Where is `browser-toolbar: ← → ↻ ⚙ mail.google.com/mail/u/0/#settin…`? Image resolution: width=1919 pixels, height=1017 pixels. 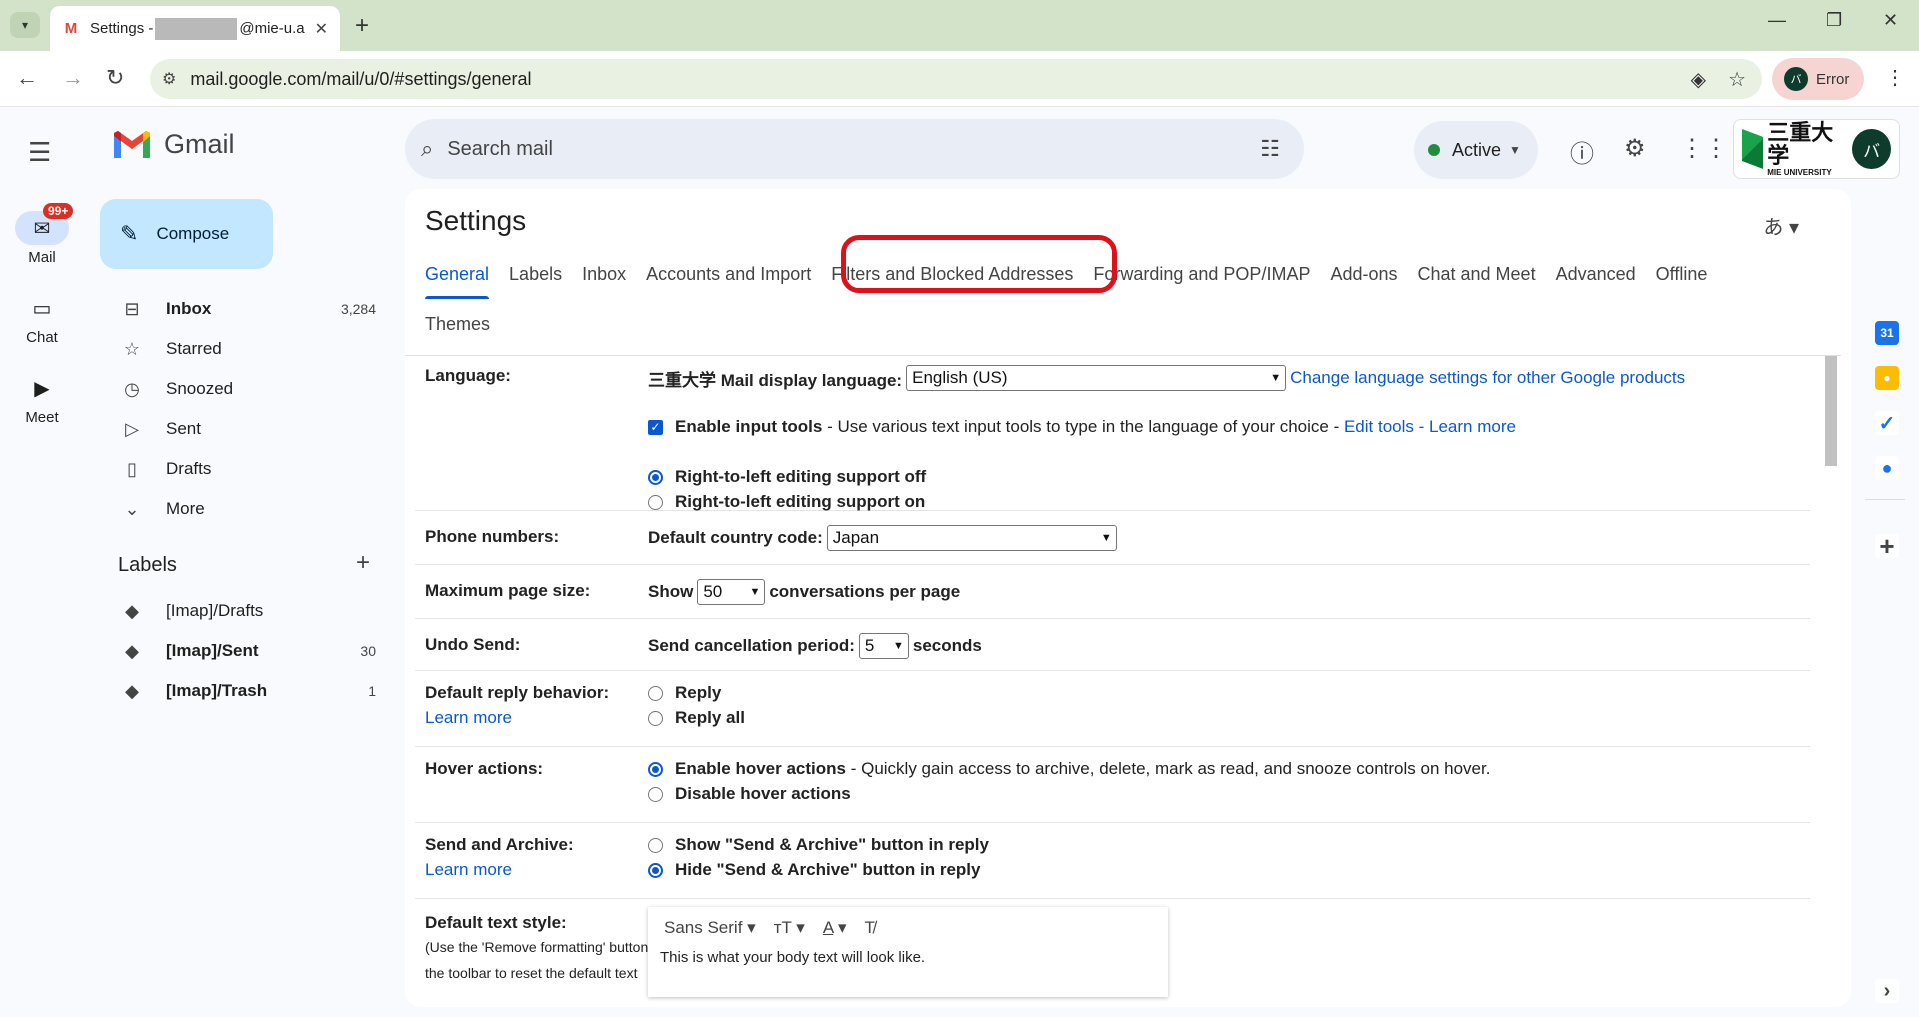
browser-toolbar: ← → ↻ ⚙ mail.google.com/mail/u/0/#settin… is located at coordinates (959, 79).